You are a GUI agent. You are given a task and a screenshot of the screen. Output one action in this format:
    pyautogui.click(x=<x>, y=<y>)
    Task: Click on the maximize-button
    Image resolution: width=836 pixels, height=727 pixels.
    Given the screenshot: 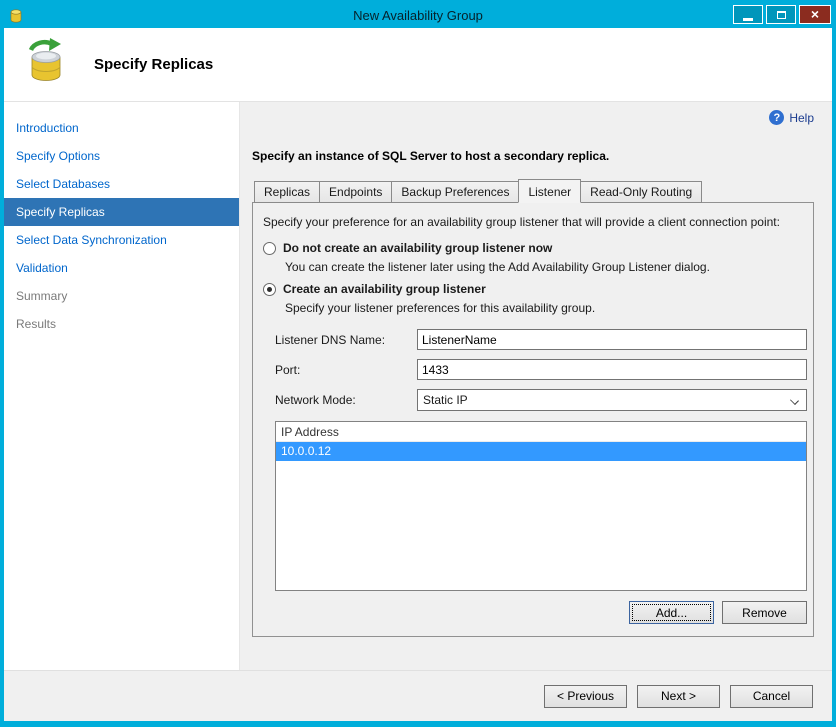 What is the action you would take?
    pyautogui.click(x=781, y=14)
    